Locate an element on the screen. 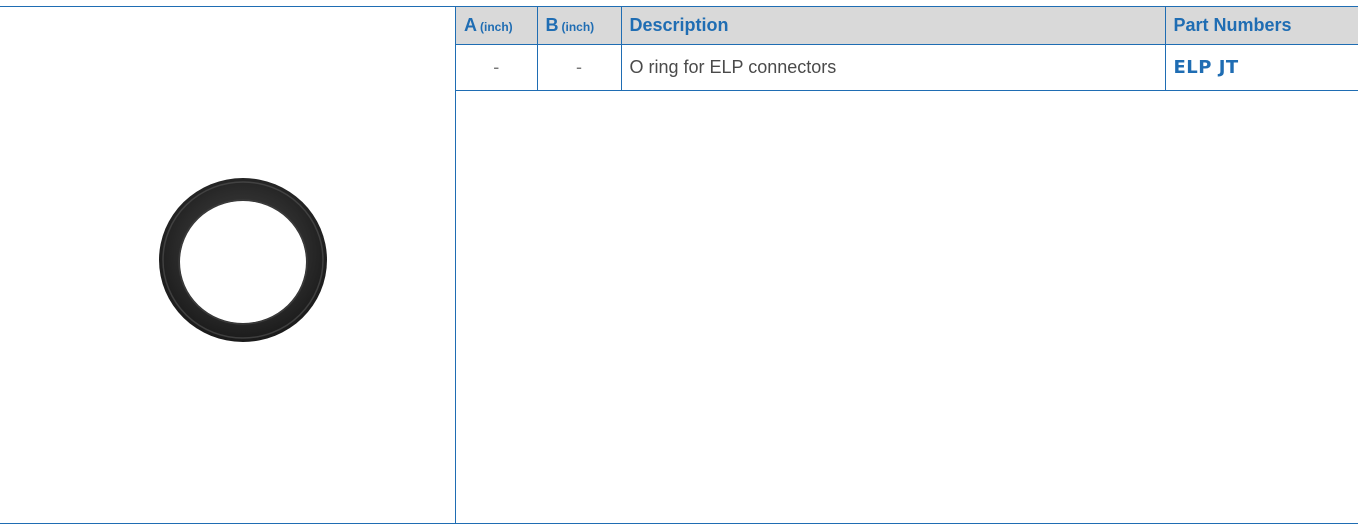  cell-b: - is located at coordinates (578, 67).